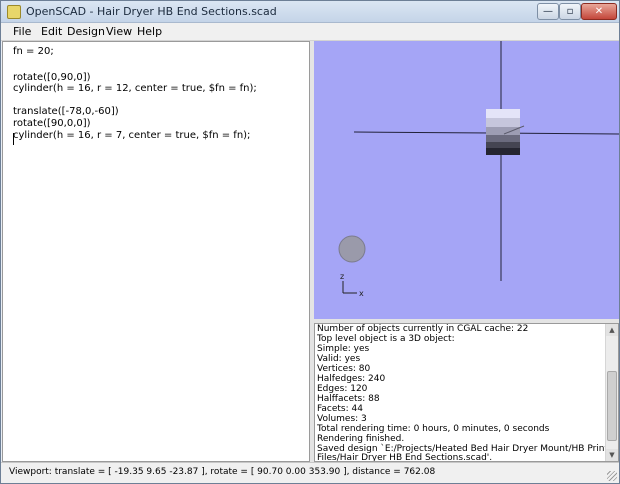  Describe the element at coordinates (599, 11) in the screenshot. I see `close-button: ✕` at that location.